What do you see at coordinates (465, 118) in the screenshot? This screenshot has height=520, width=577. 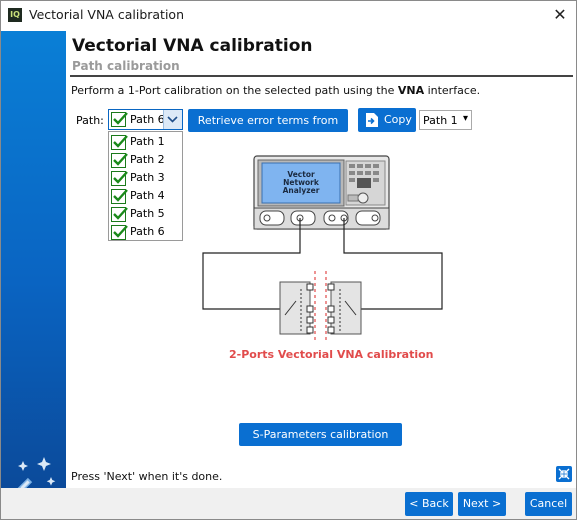 I see `chevron-down-icon: ▾` at bounding box center [465, 118].